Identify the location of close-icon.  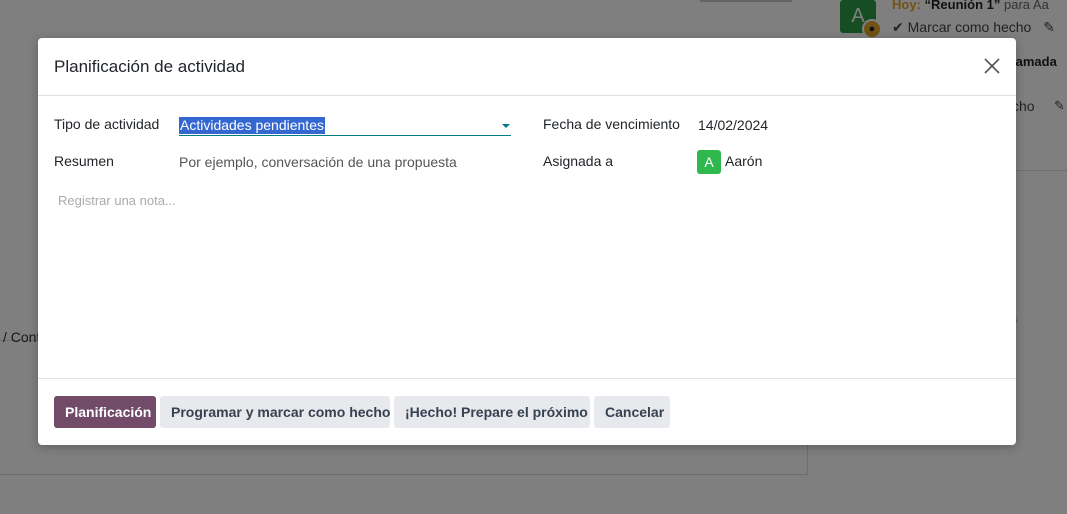
(992, 66).